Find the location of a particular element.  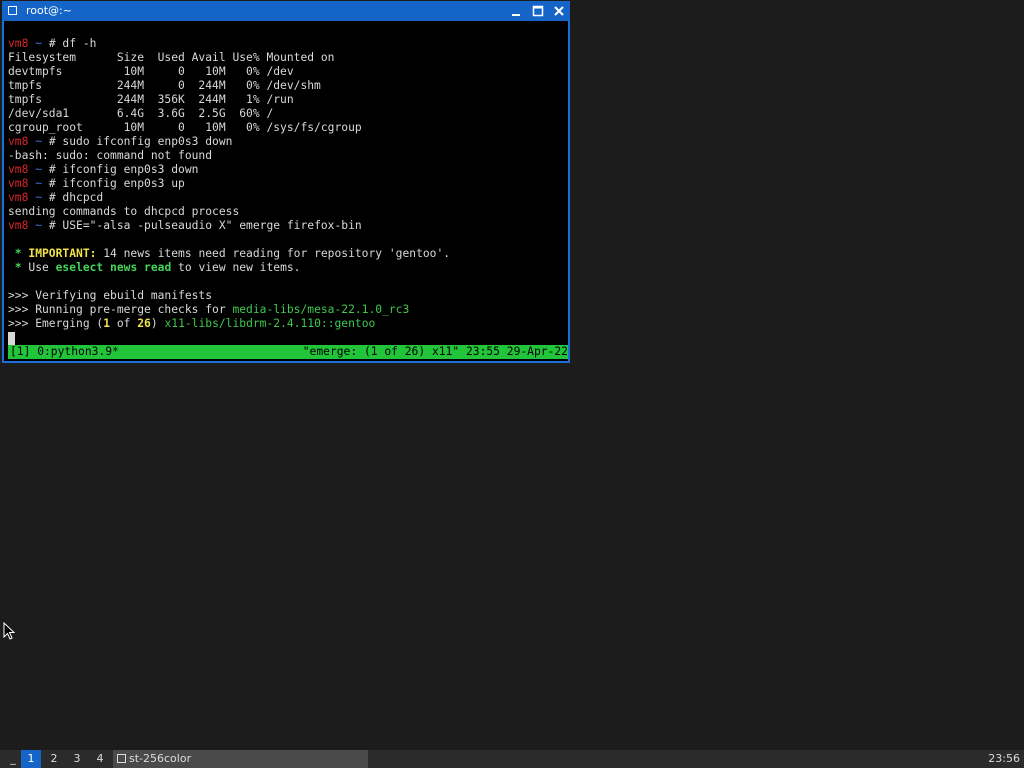

terminal-text-segment: x11-libs/libdrm-2.4.110::gentoo is located at coordinates (270, 323).